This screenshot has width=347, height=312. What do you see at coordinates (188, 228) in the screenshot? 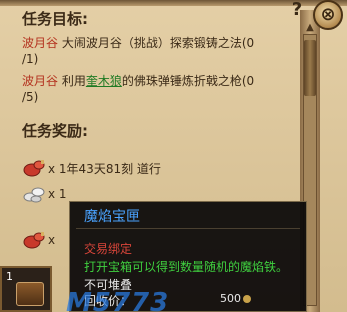
I see `tooltip-divider` at bounding box center [188, 228].